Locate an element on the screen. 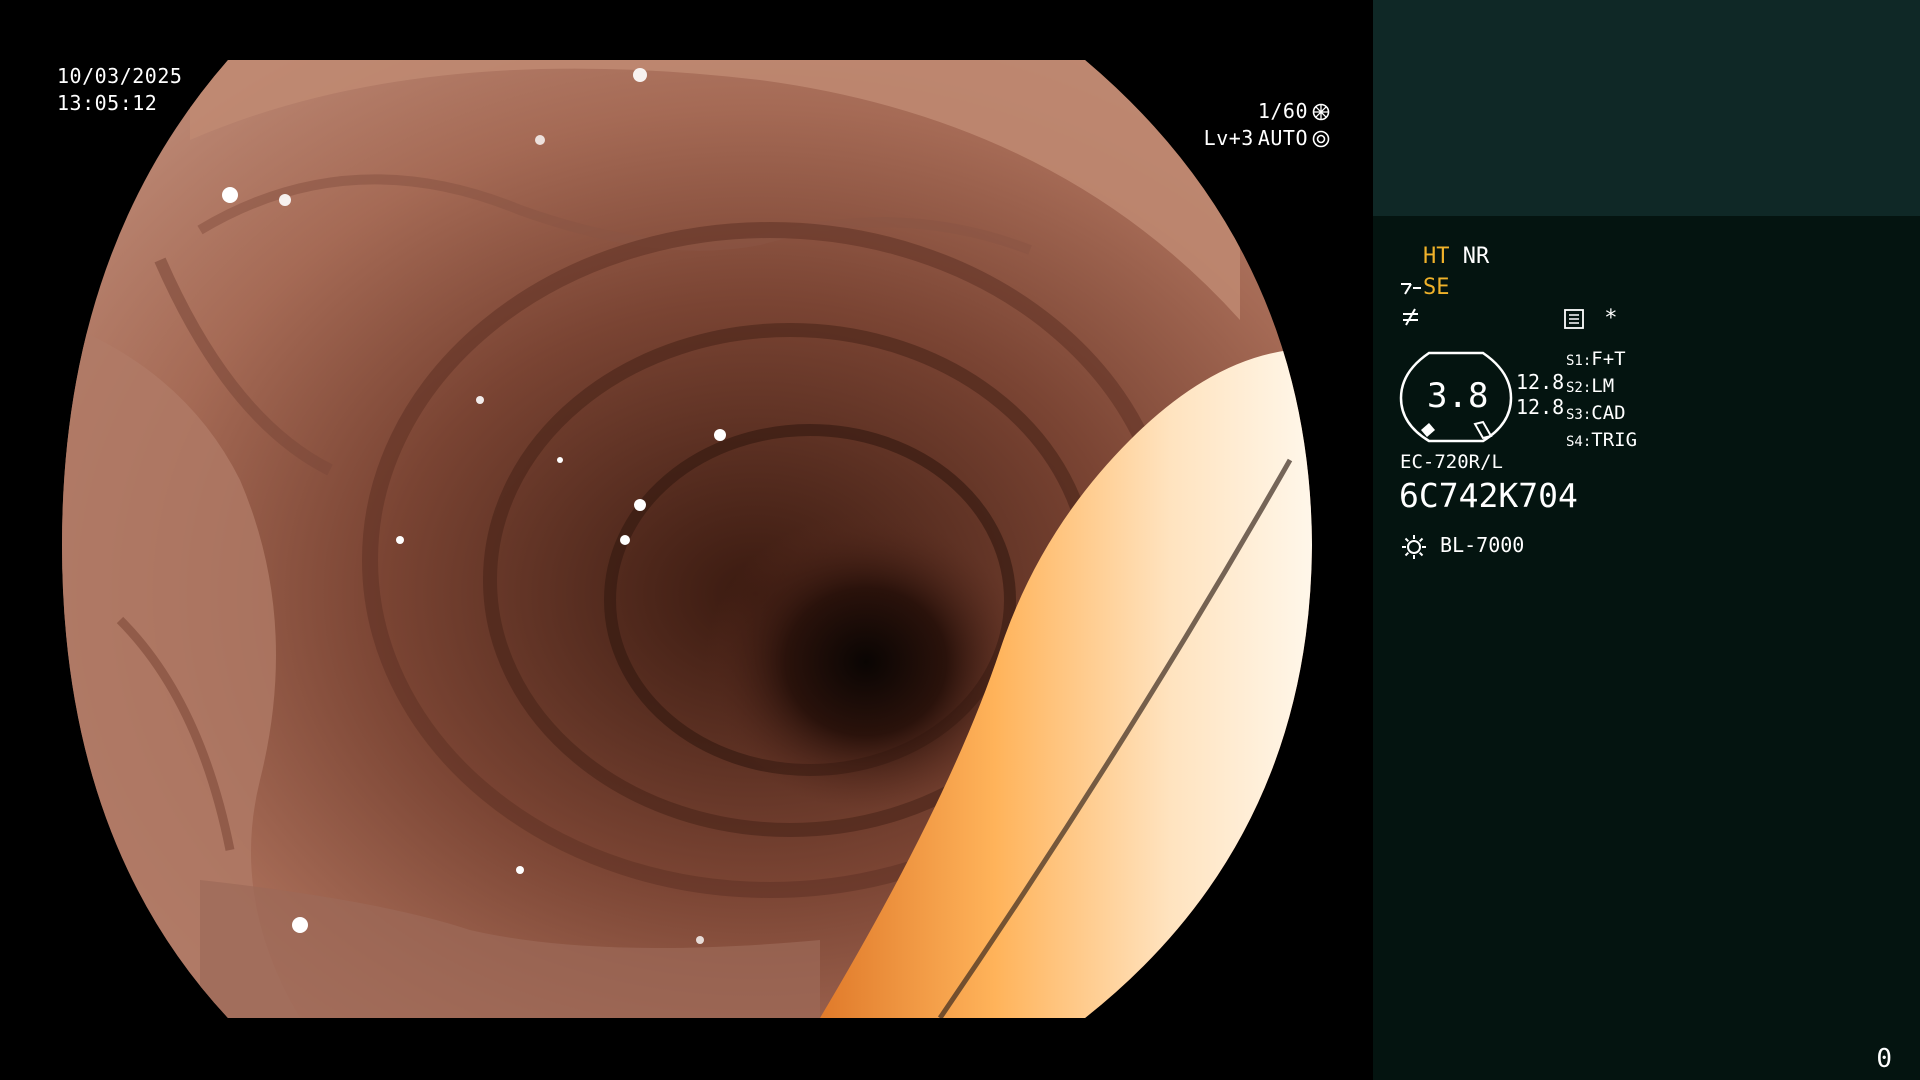  iris-icon is located at coordinates (1321, 138).